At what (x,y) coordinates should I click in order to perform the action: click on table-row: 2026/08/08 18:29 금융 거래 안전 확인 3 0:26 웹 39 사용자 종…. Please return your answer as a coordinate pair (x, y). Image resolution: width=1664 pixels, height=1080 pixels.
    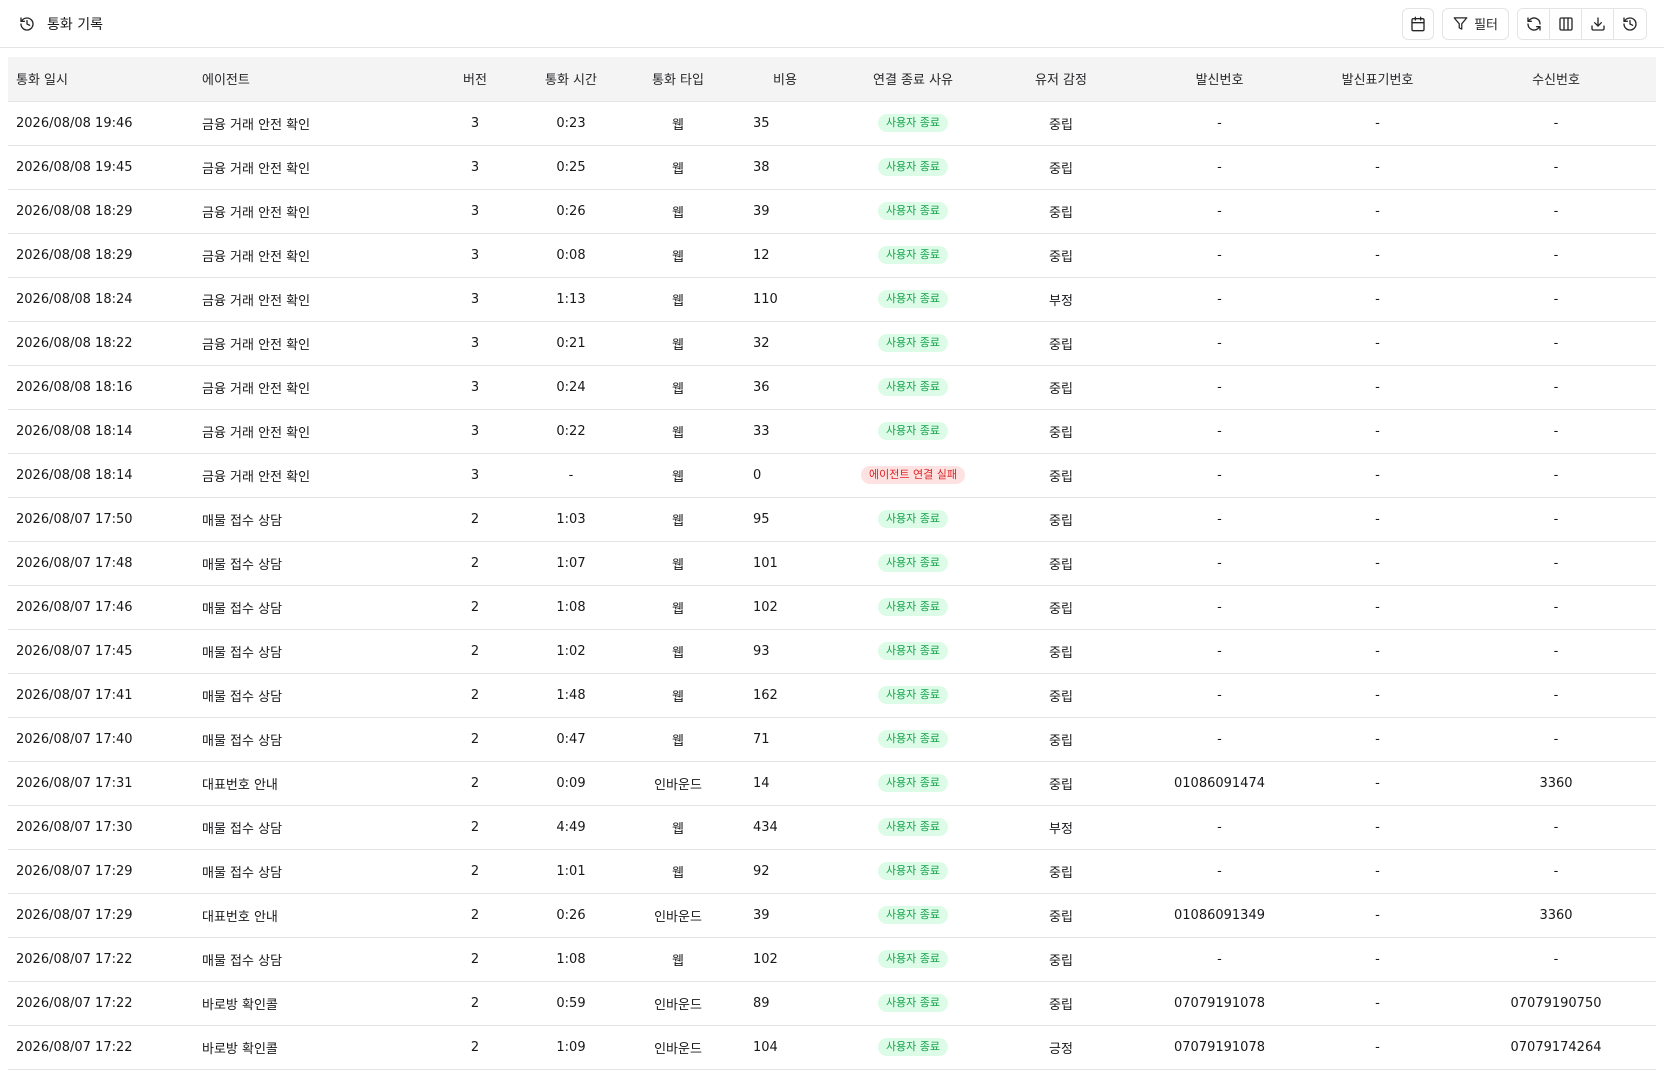
    Looking at the image, I should click on (832, 211).